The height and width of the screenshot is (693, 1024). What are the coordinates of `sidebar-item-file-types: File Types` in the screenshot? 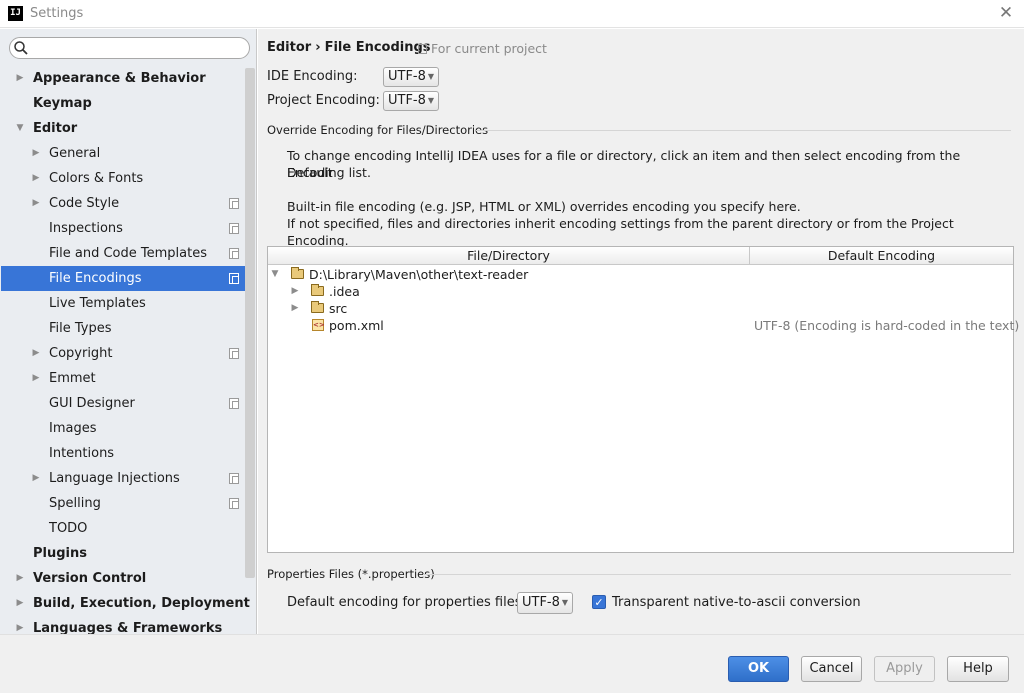 It's located at (123, 328).